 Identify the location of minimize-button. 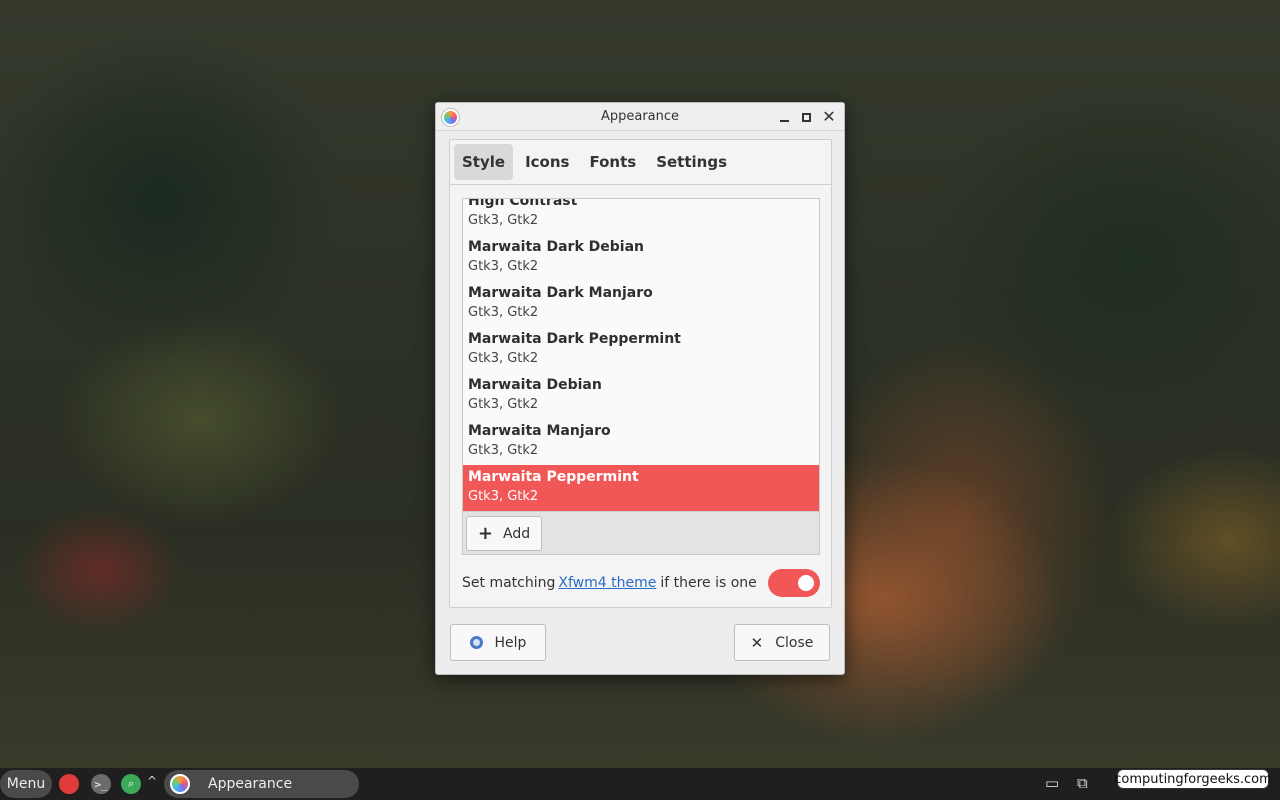
(784, 117).